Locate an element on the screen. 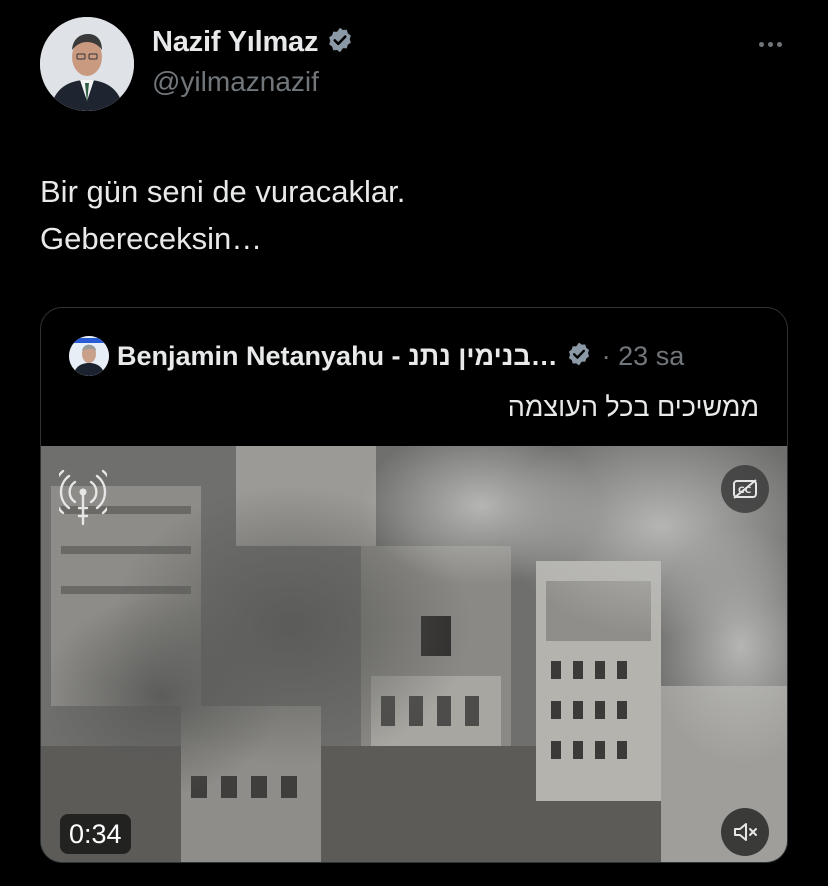 The width and height of the screenshot is (828, 886). speaker-muted-icon is located at coordinates (745, 832).